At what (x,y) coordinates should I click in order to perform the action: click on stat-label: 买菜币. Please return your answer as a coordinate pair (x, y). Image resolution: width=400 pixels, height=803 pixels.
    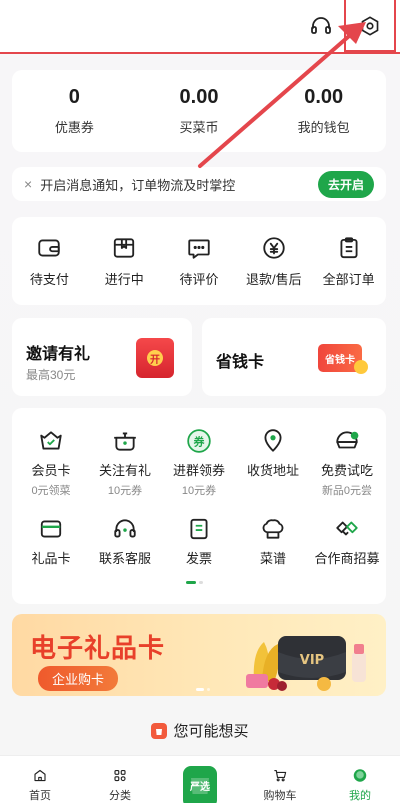
    Looking at the image, I should click on (199, 127).